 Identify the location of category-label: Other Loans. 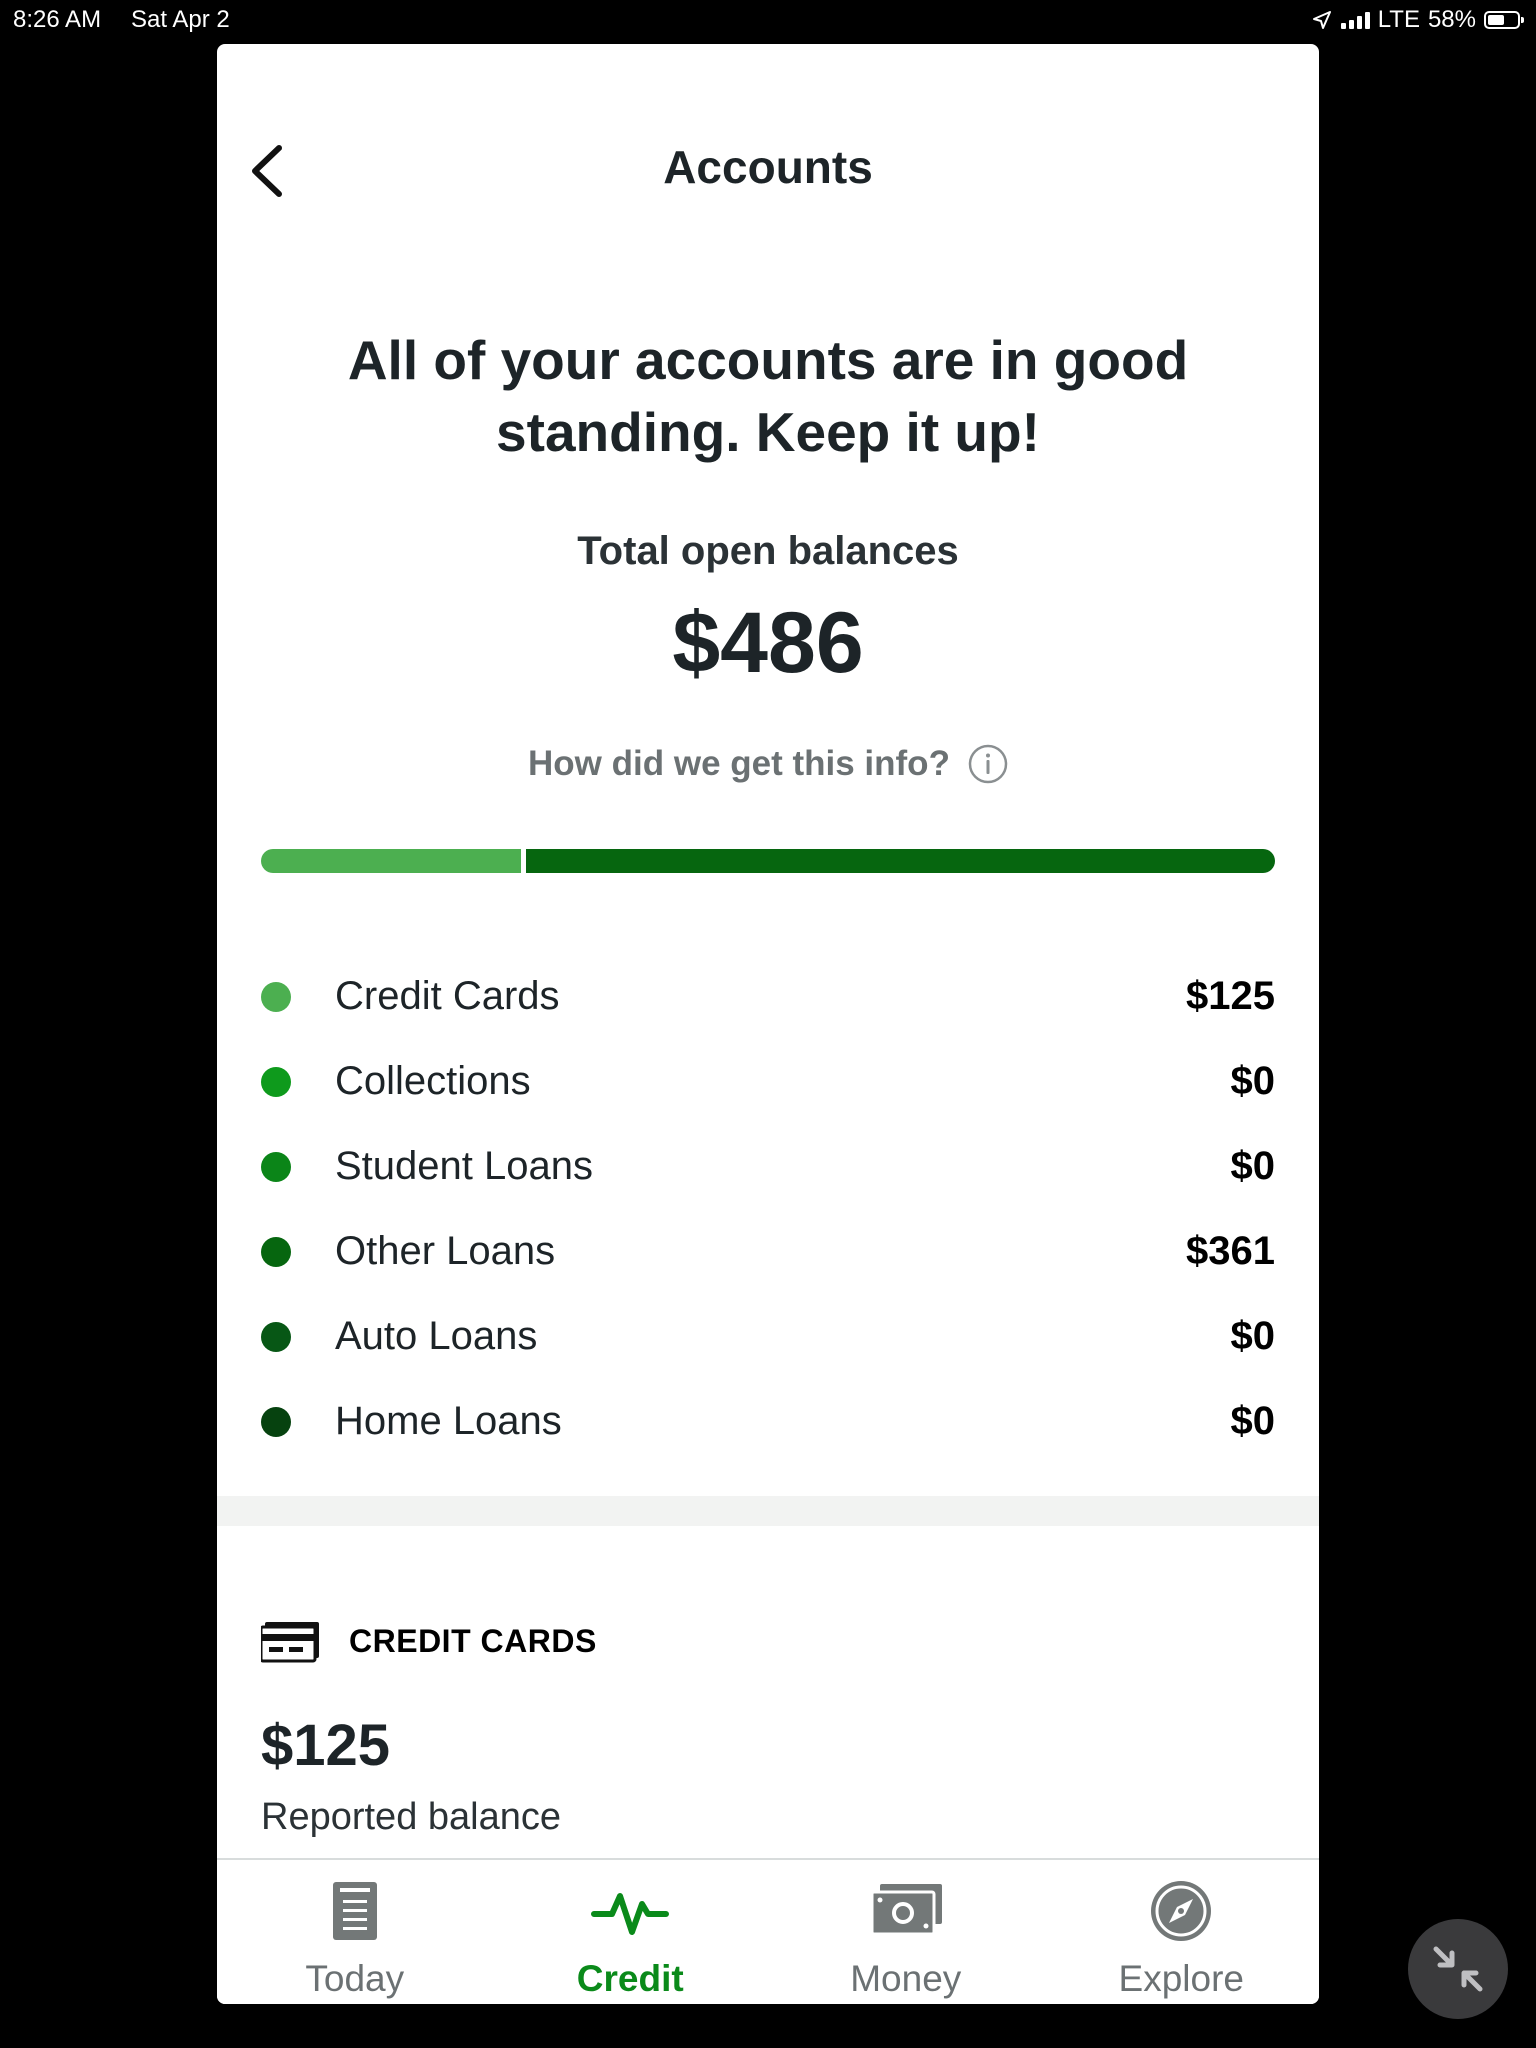
(445, 1251).